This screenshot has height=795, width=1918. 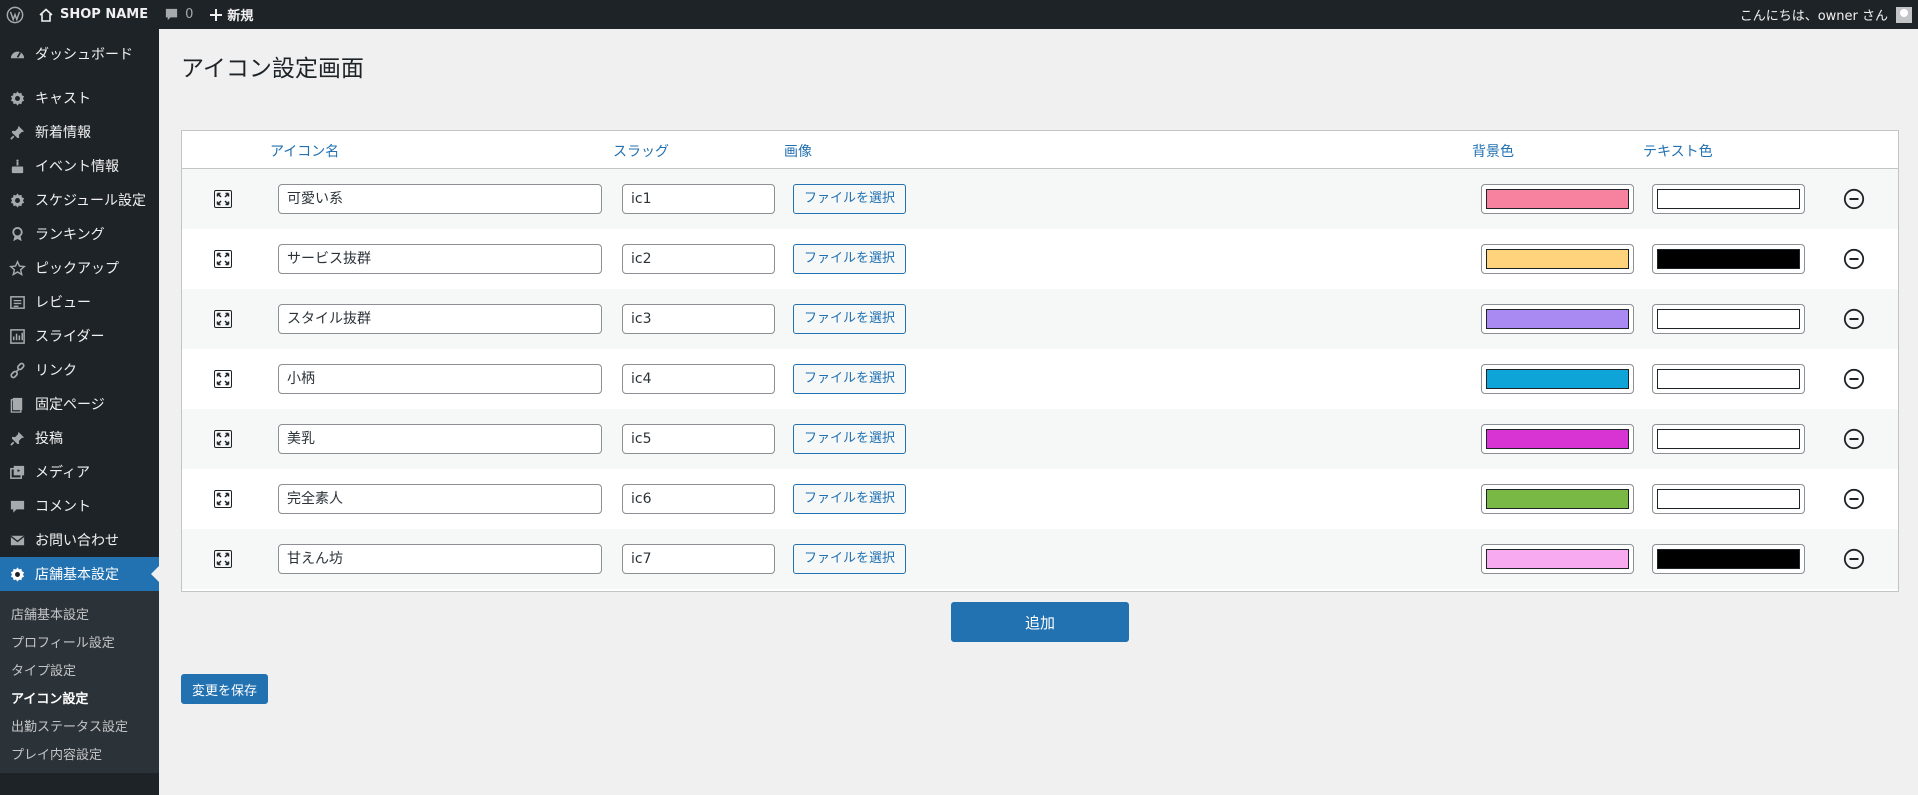 What do you see at coordinates (440, 559) in the screenshot?
I see `icon-name-input: 甘えん坊` at bounding box center [440, 559].